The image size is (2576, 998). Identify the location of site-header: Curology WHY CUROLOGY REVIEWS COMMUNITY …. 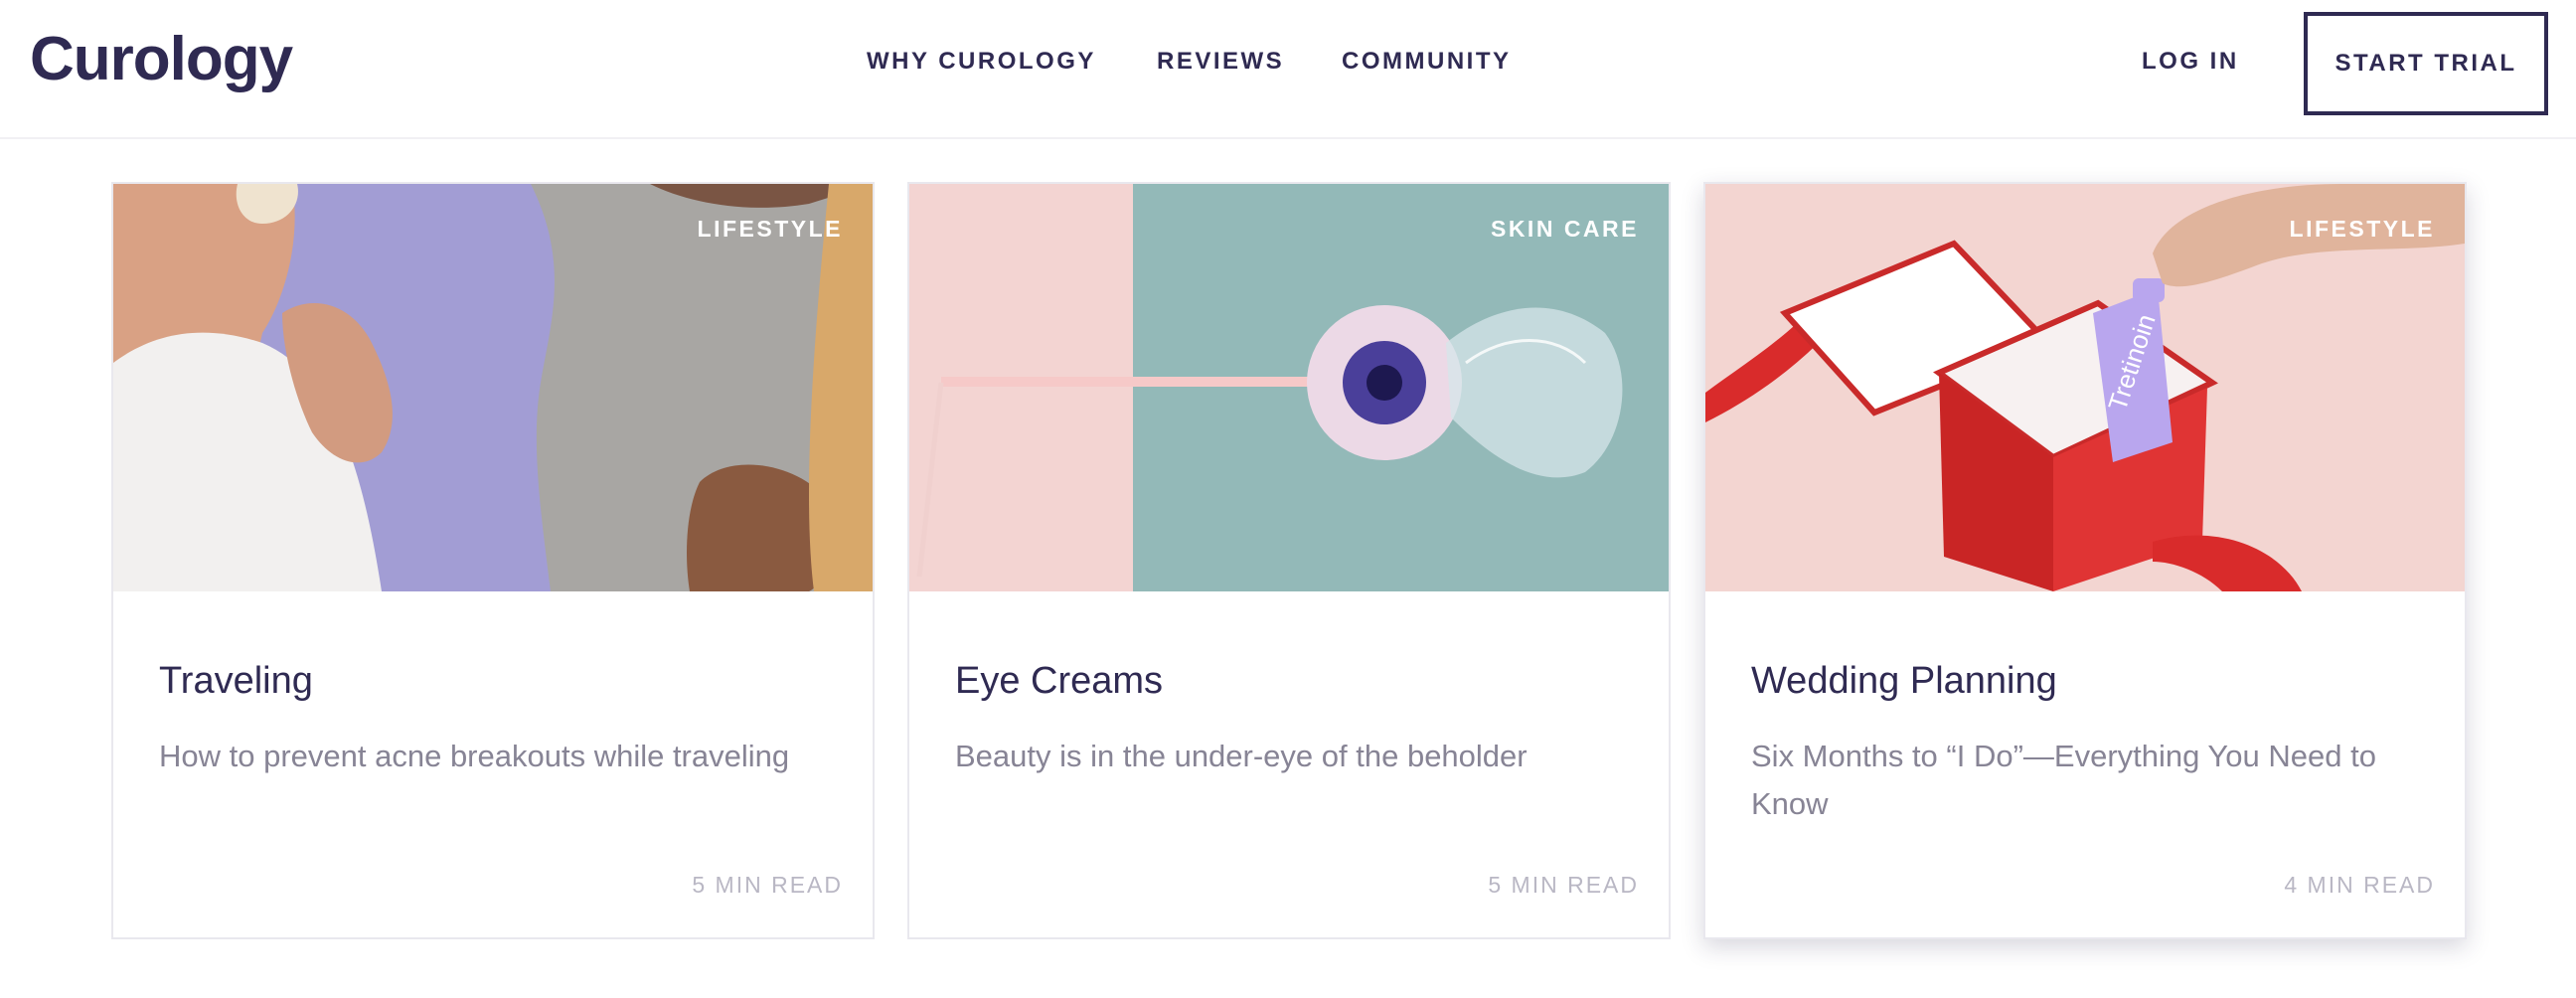
(1288, 69).